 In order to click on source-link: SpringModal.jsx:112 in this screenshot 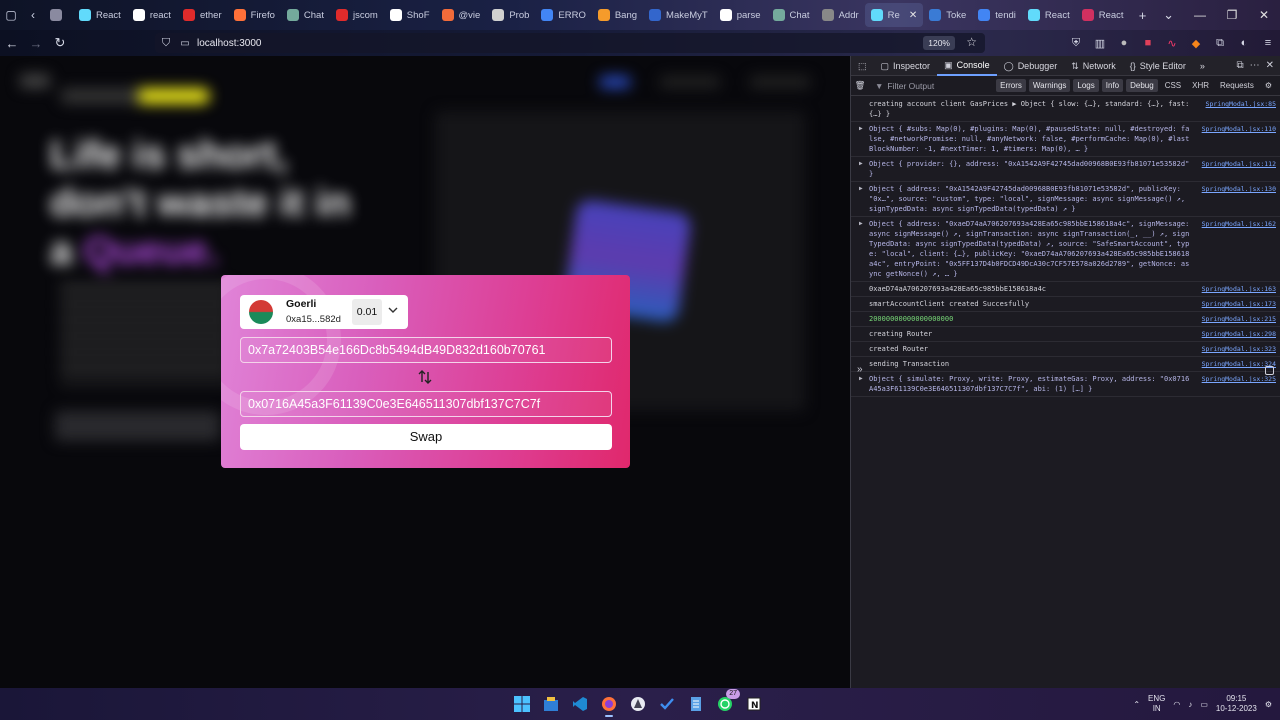, I will do `click(1239, 164)`.